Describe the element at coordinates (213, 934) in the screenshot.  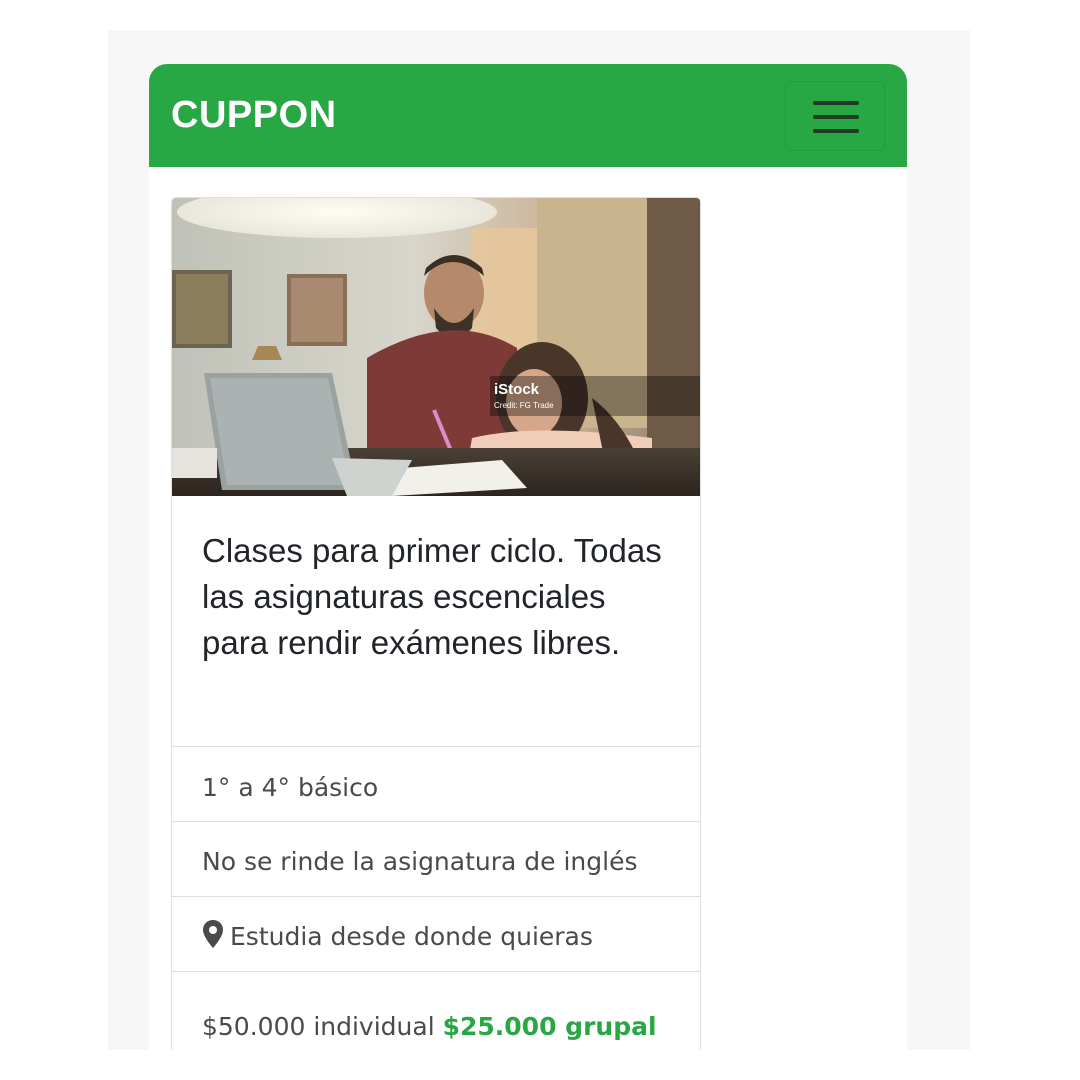
I see `map-marker-icon` at that location.